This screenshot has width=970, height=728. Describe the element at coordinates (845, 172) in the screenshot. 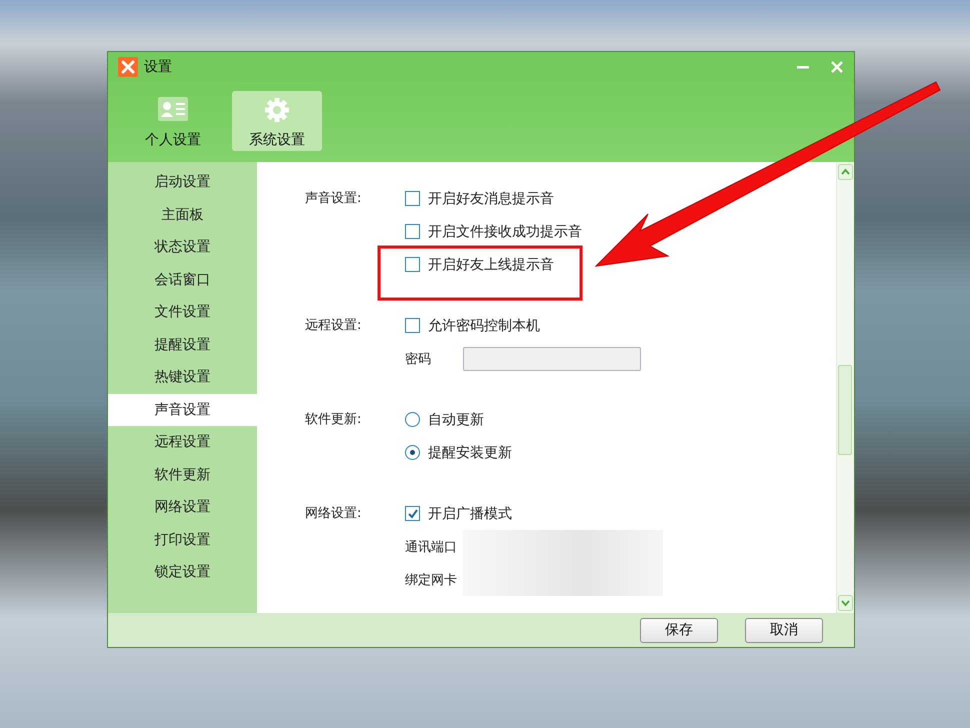

I see `scroll-up-button` at that location.